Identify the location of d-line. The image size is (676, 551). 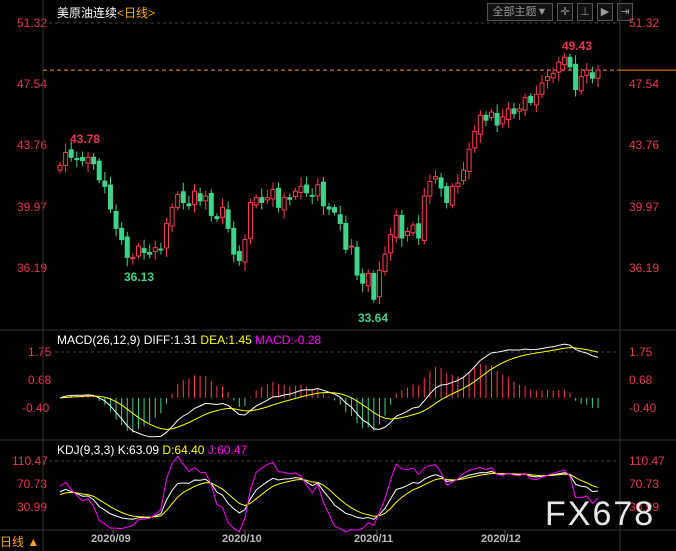
(329, 495).